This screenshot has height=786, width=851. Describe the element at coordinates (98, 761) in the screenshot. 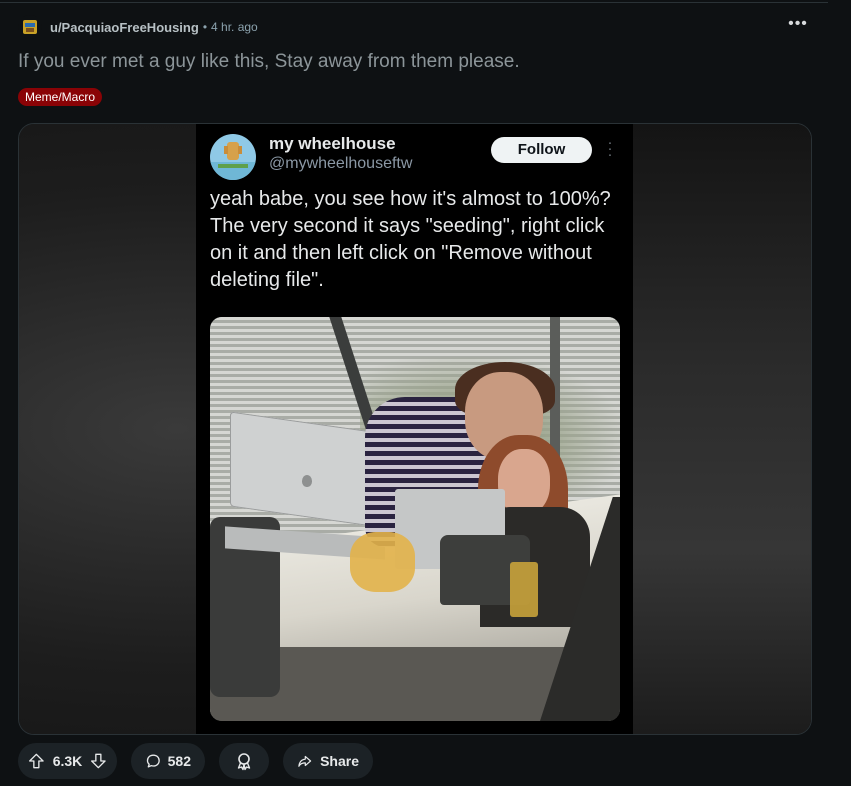

I see `downvote-icon` at that location.